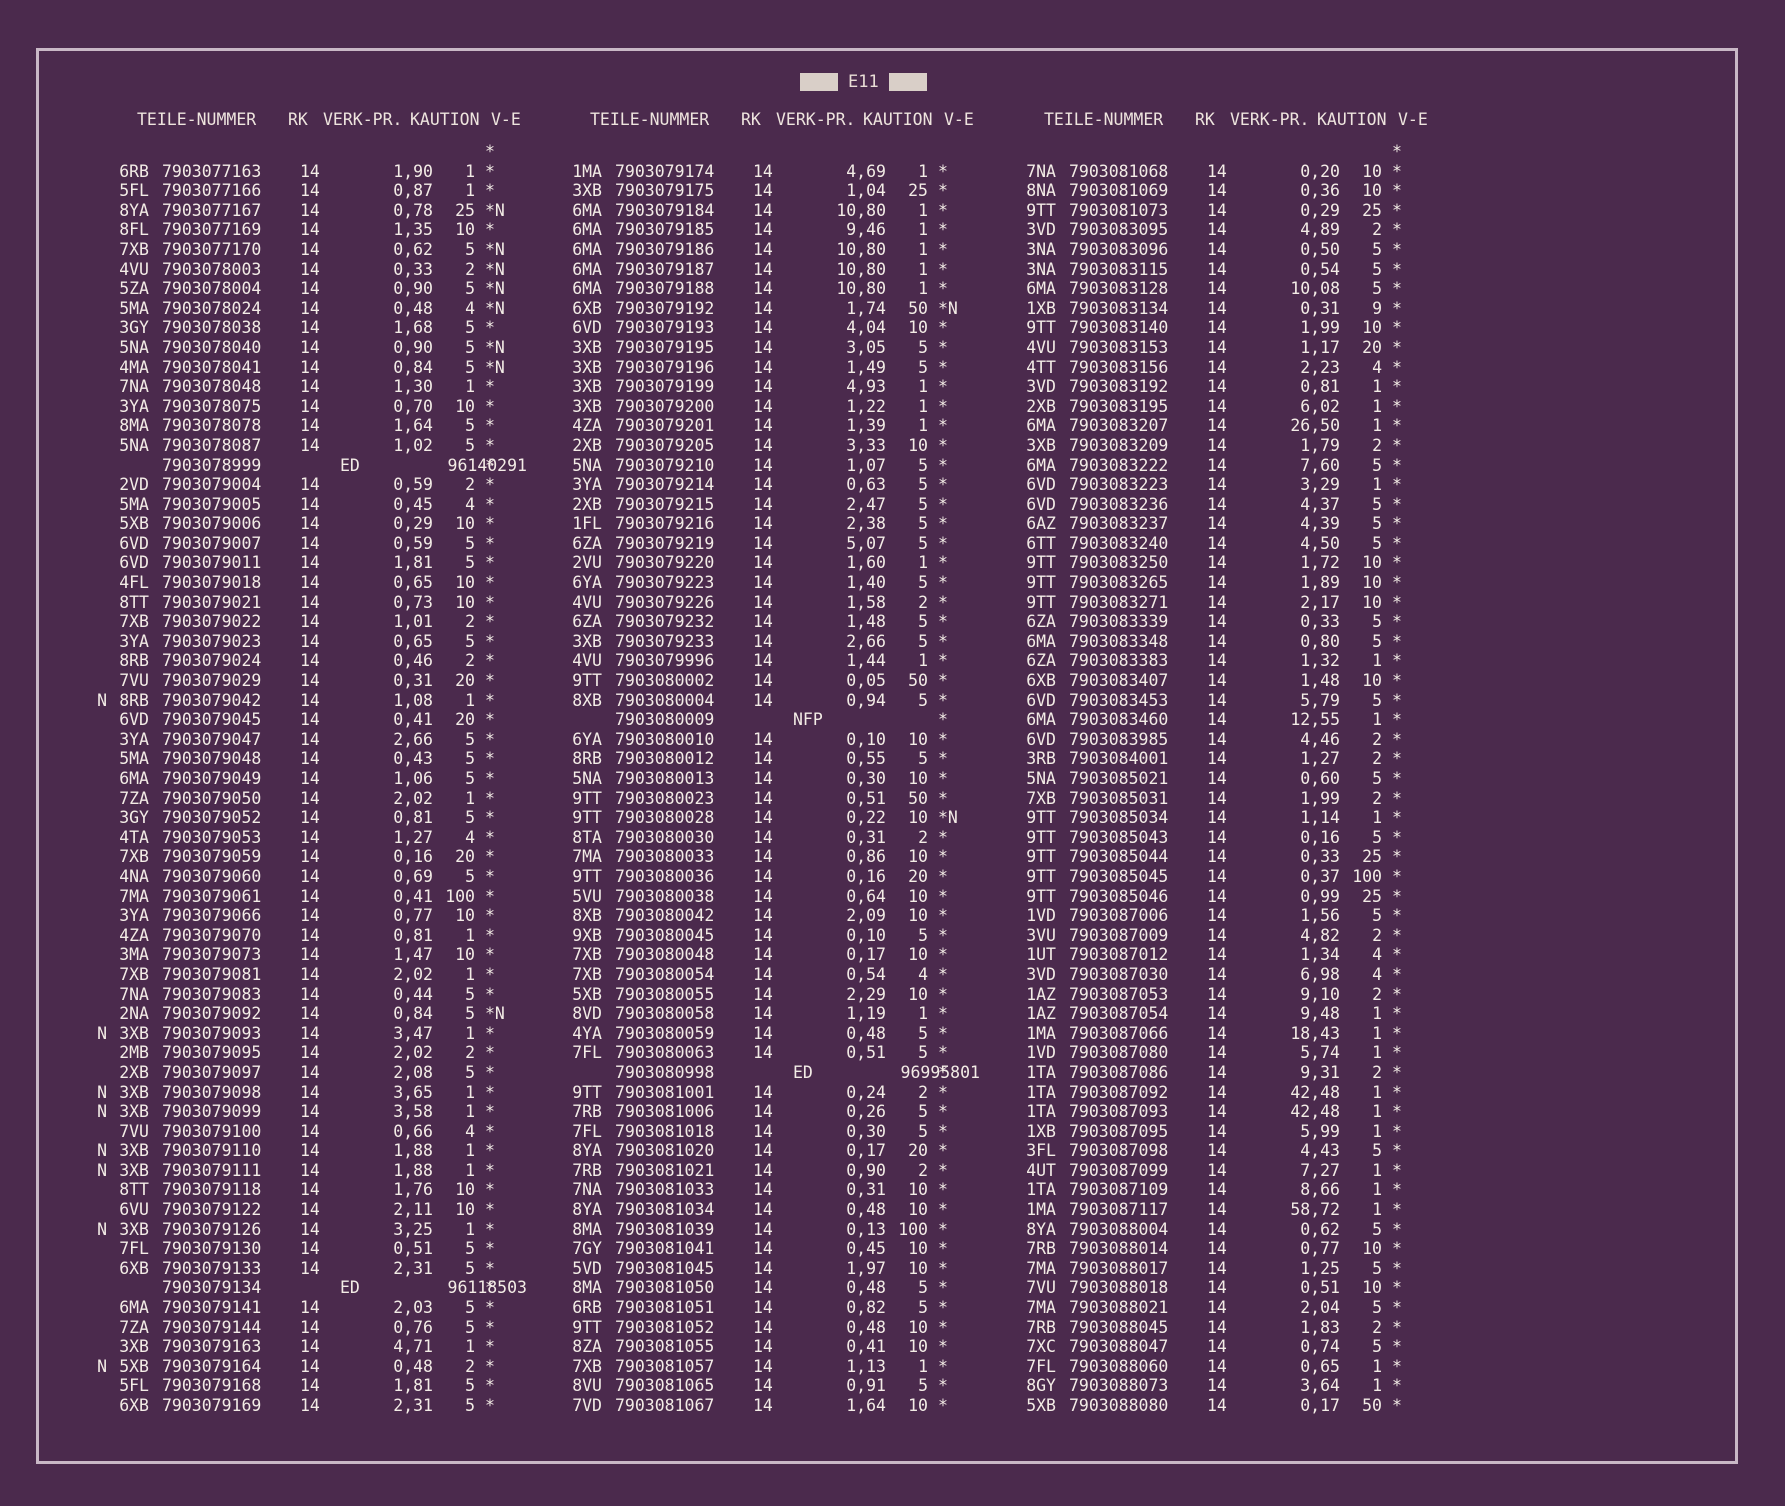  I want to click on row-code: 4TA, so click(134, 837).